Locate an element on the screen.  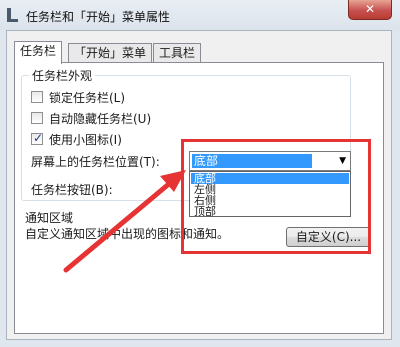
small-icons-checkbox: ✓ is located at coordinates (37, 138).